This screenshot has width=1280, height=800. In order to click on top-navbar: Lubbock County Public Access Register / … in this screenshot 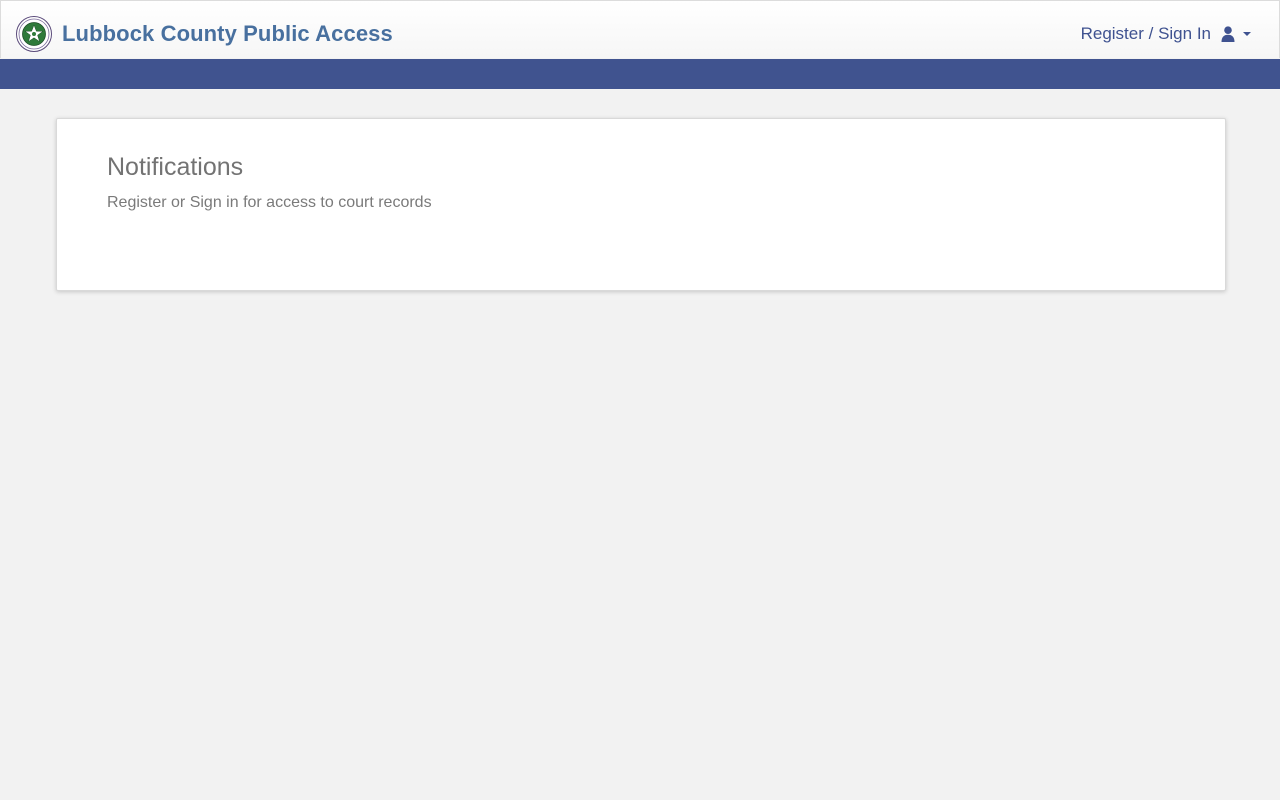, I will do `click(640, 29)`.